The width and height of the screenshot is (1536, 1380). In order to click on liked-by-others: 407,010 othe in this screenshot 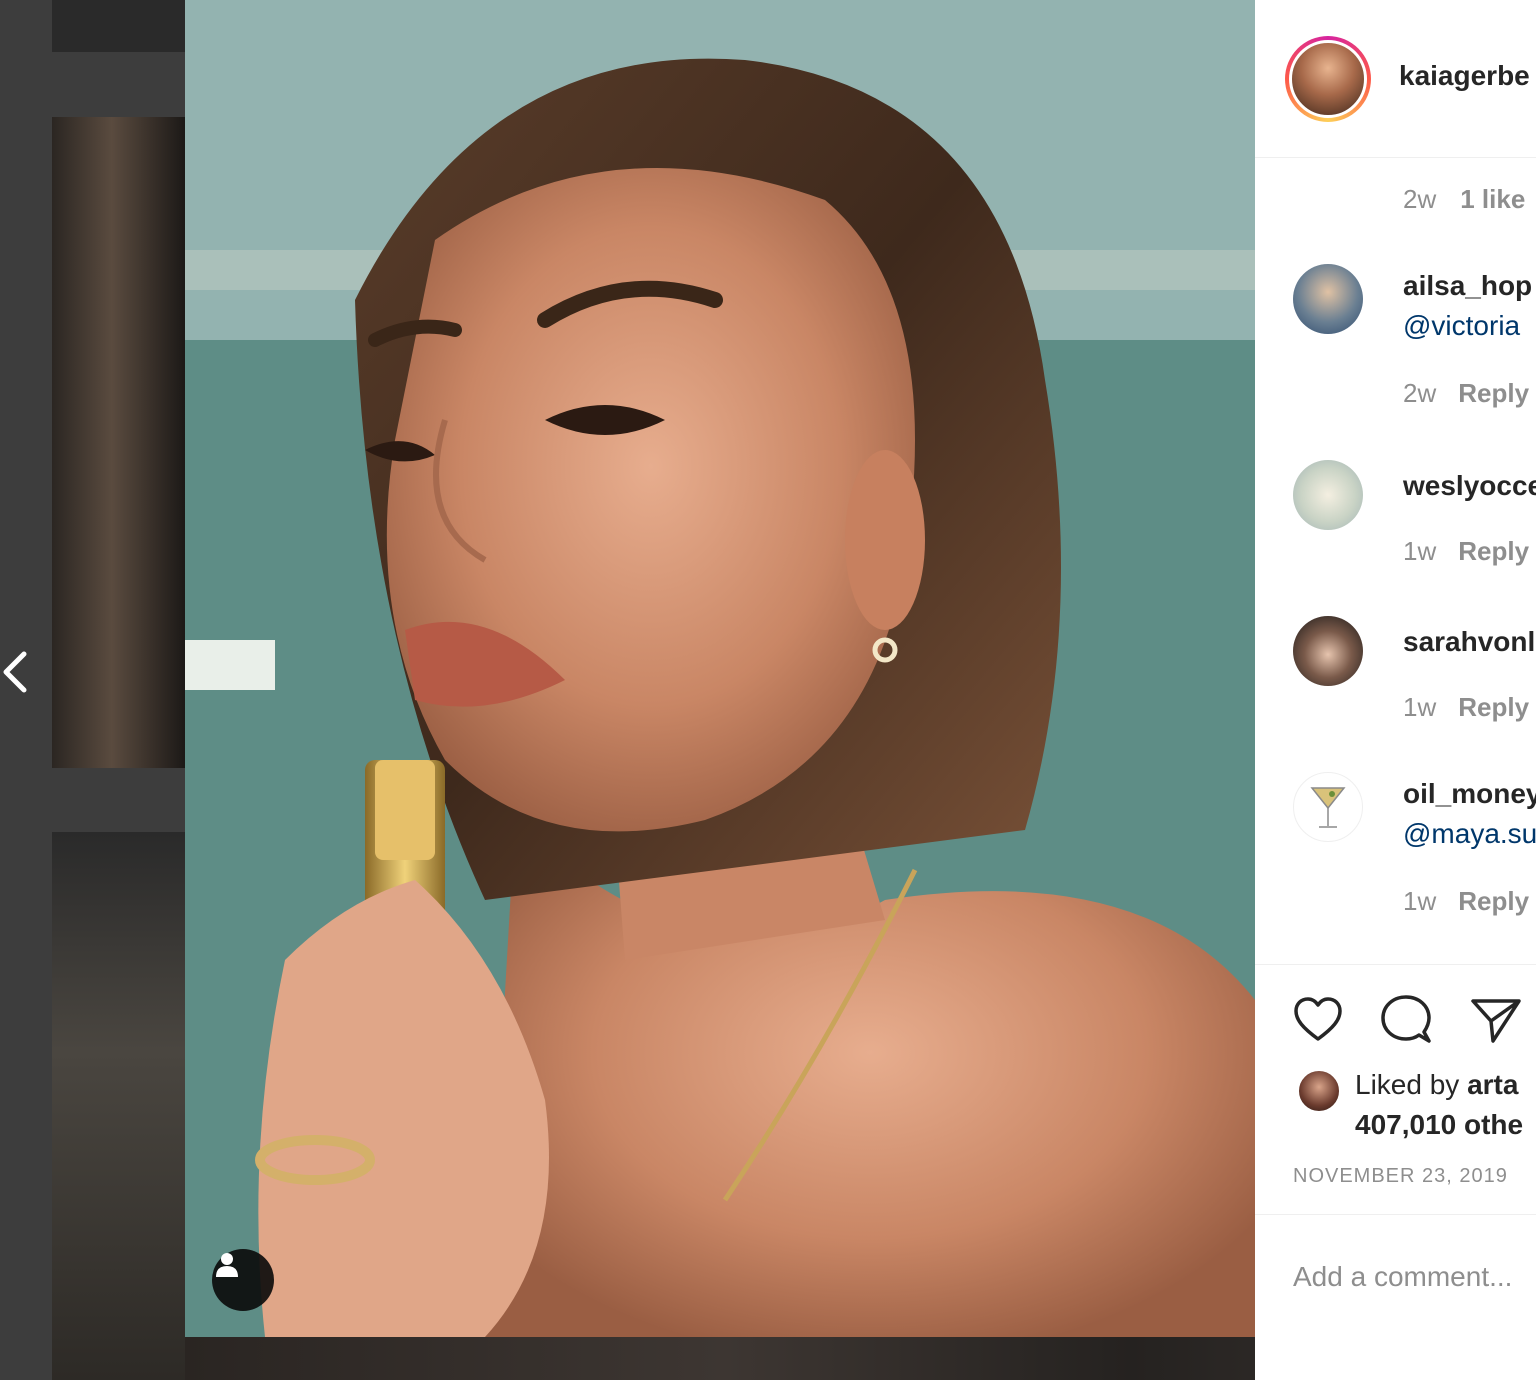, I will do `click(1439, 1125)`.